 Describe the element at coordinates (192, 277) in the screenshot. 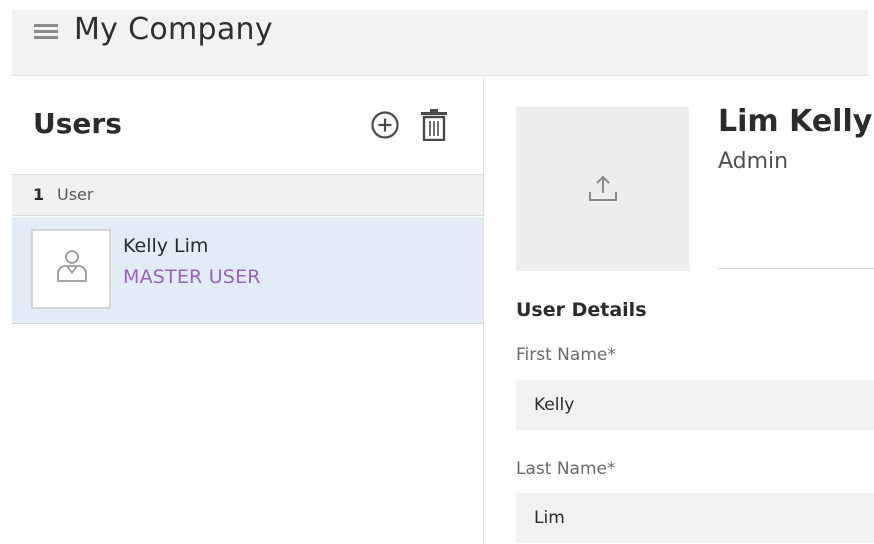

I see `user-role: MASTER USER` at that location.